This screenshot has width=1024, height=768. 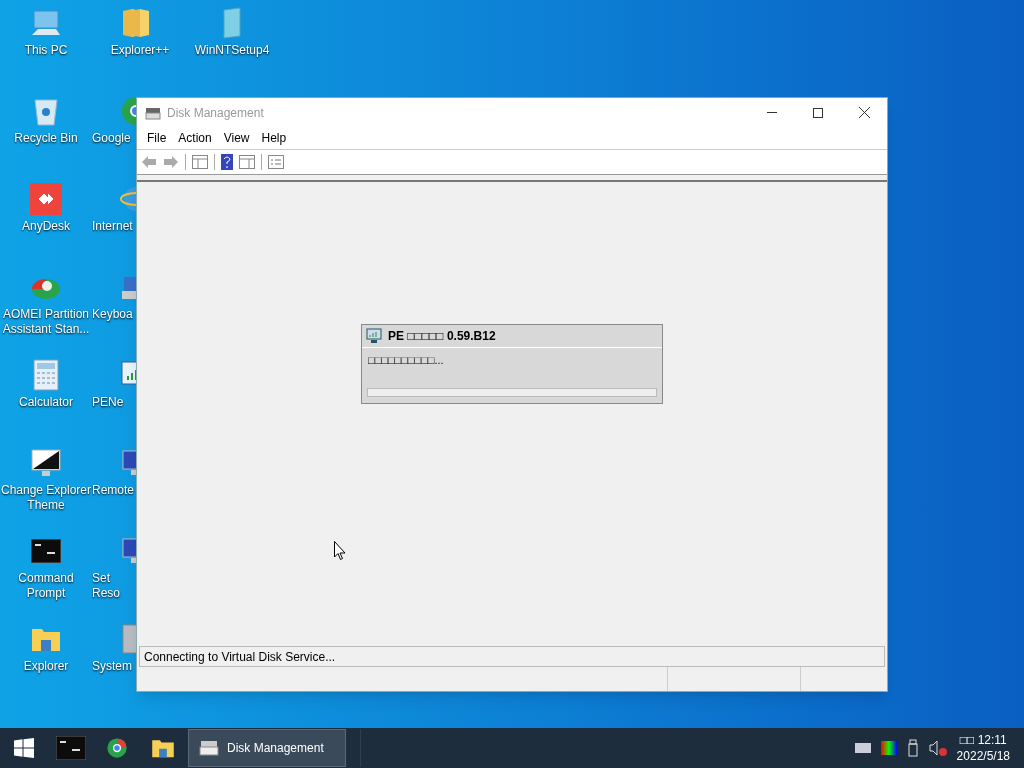 I want to click on desktop-icon-label: This PC, so click(x=46, y=50).